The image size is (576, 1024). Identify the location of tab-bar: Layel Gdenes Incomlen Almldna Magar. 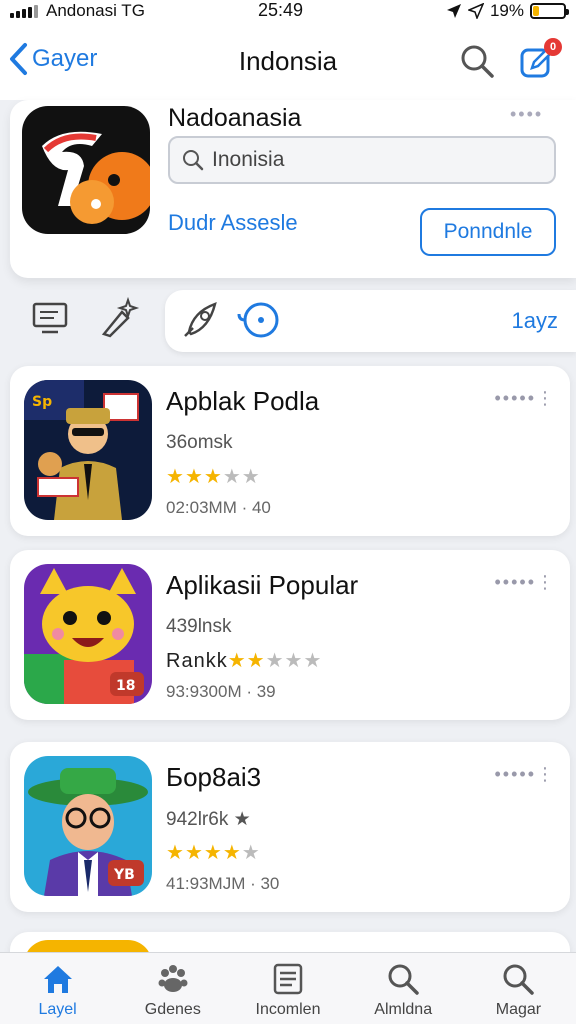
(288, 988).